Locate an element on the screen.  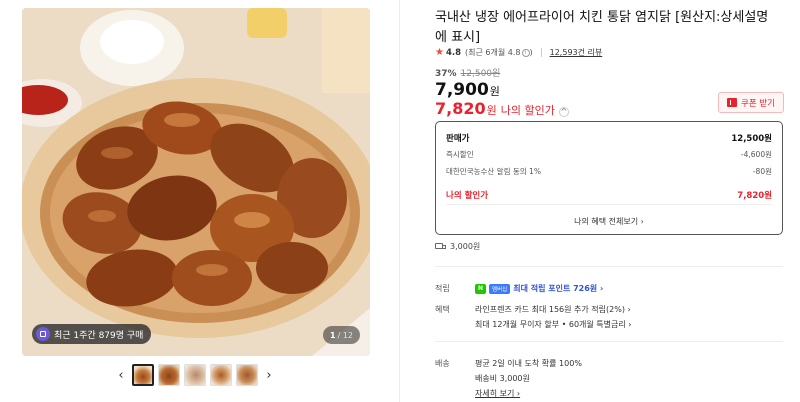
chevron-up-icon: ^ is located at coordinates (563, 111).